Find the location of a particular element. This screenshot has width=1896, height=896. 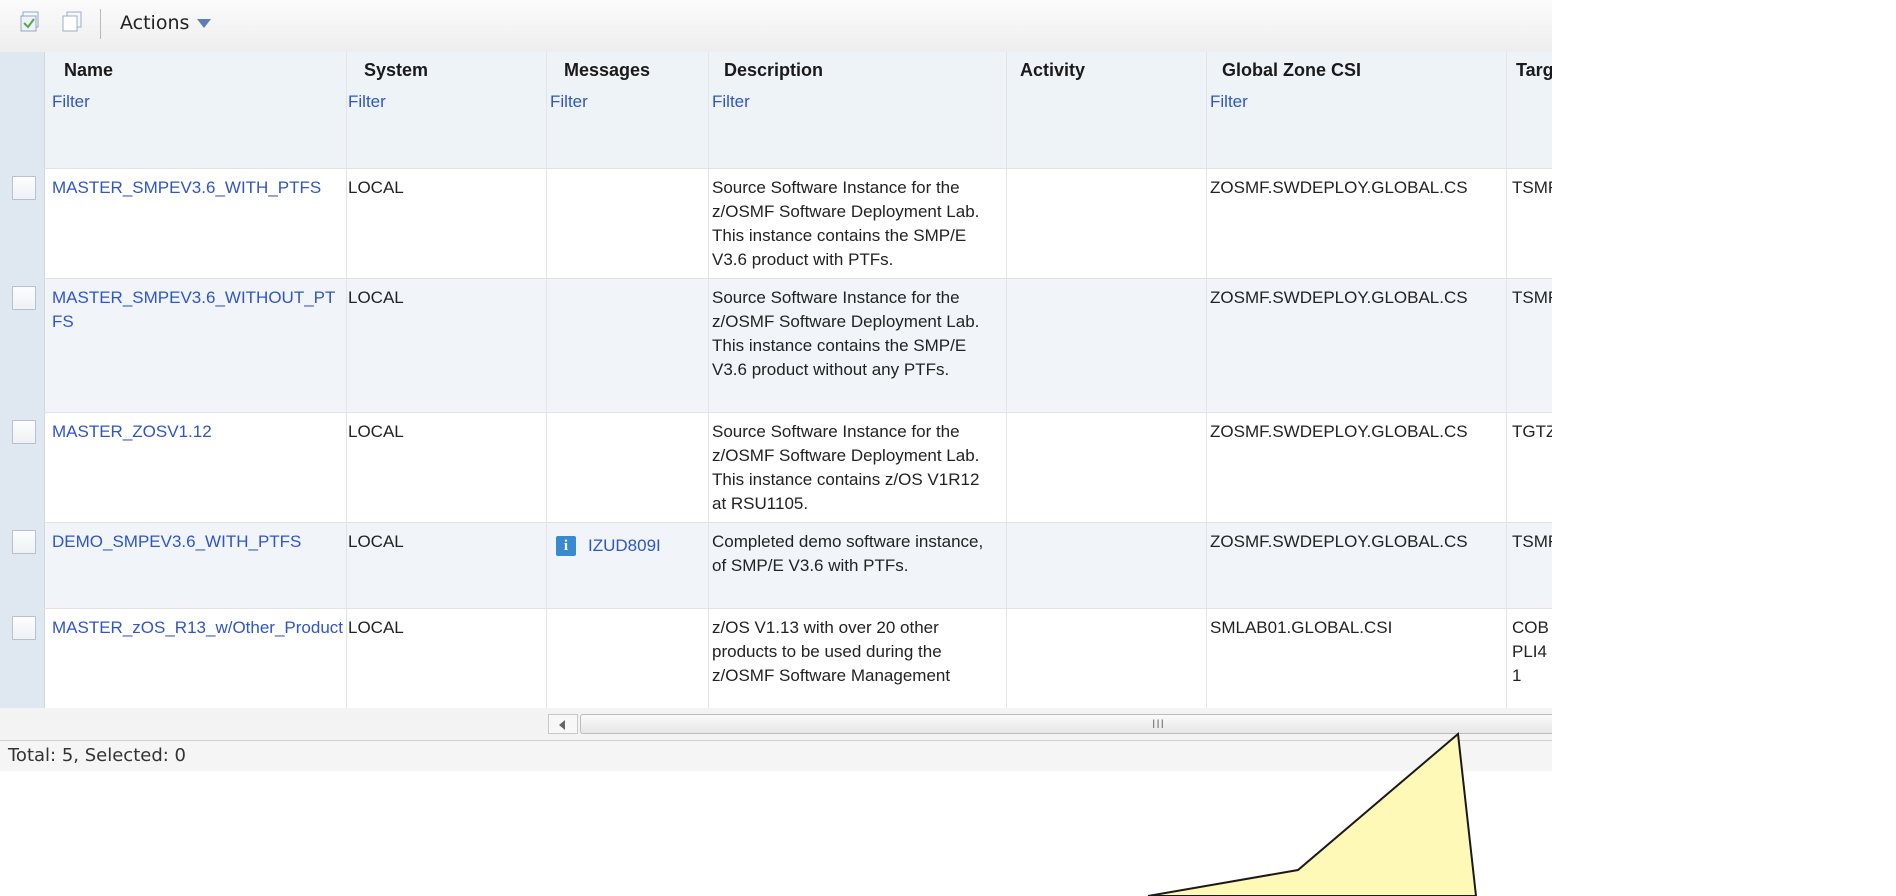

callout-arrow is located at coordinates (1312, 814).